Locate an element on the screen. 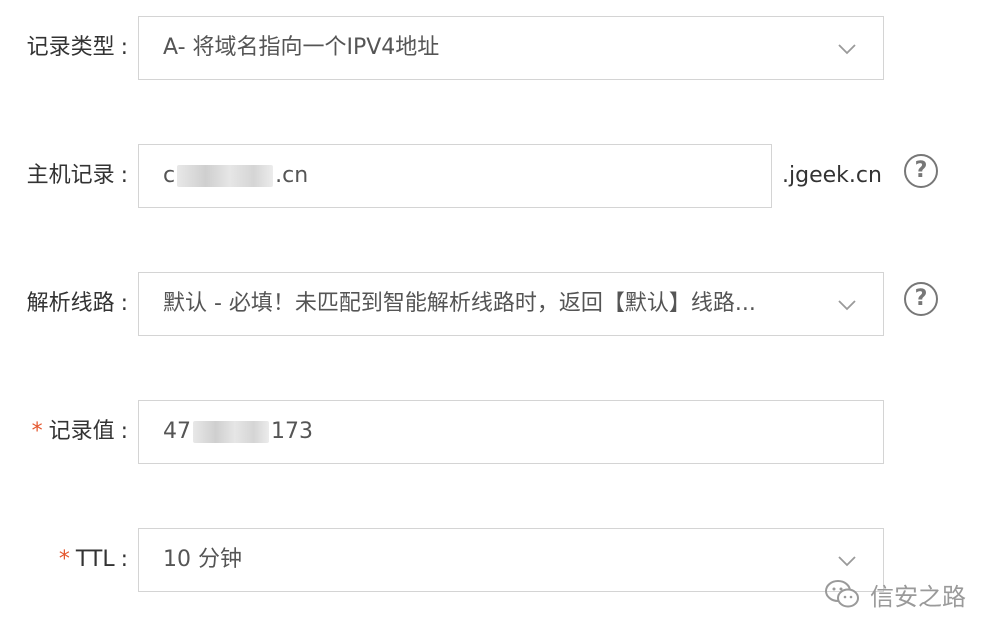  domain-suffix: .jgeek.cn is located at coordinates (832, 175).